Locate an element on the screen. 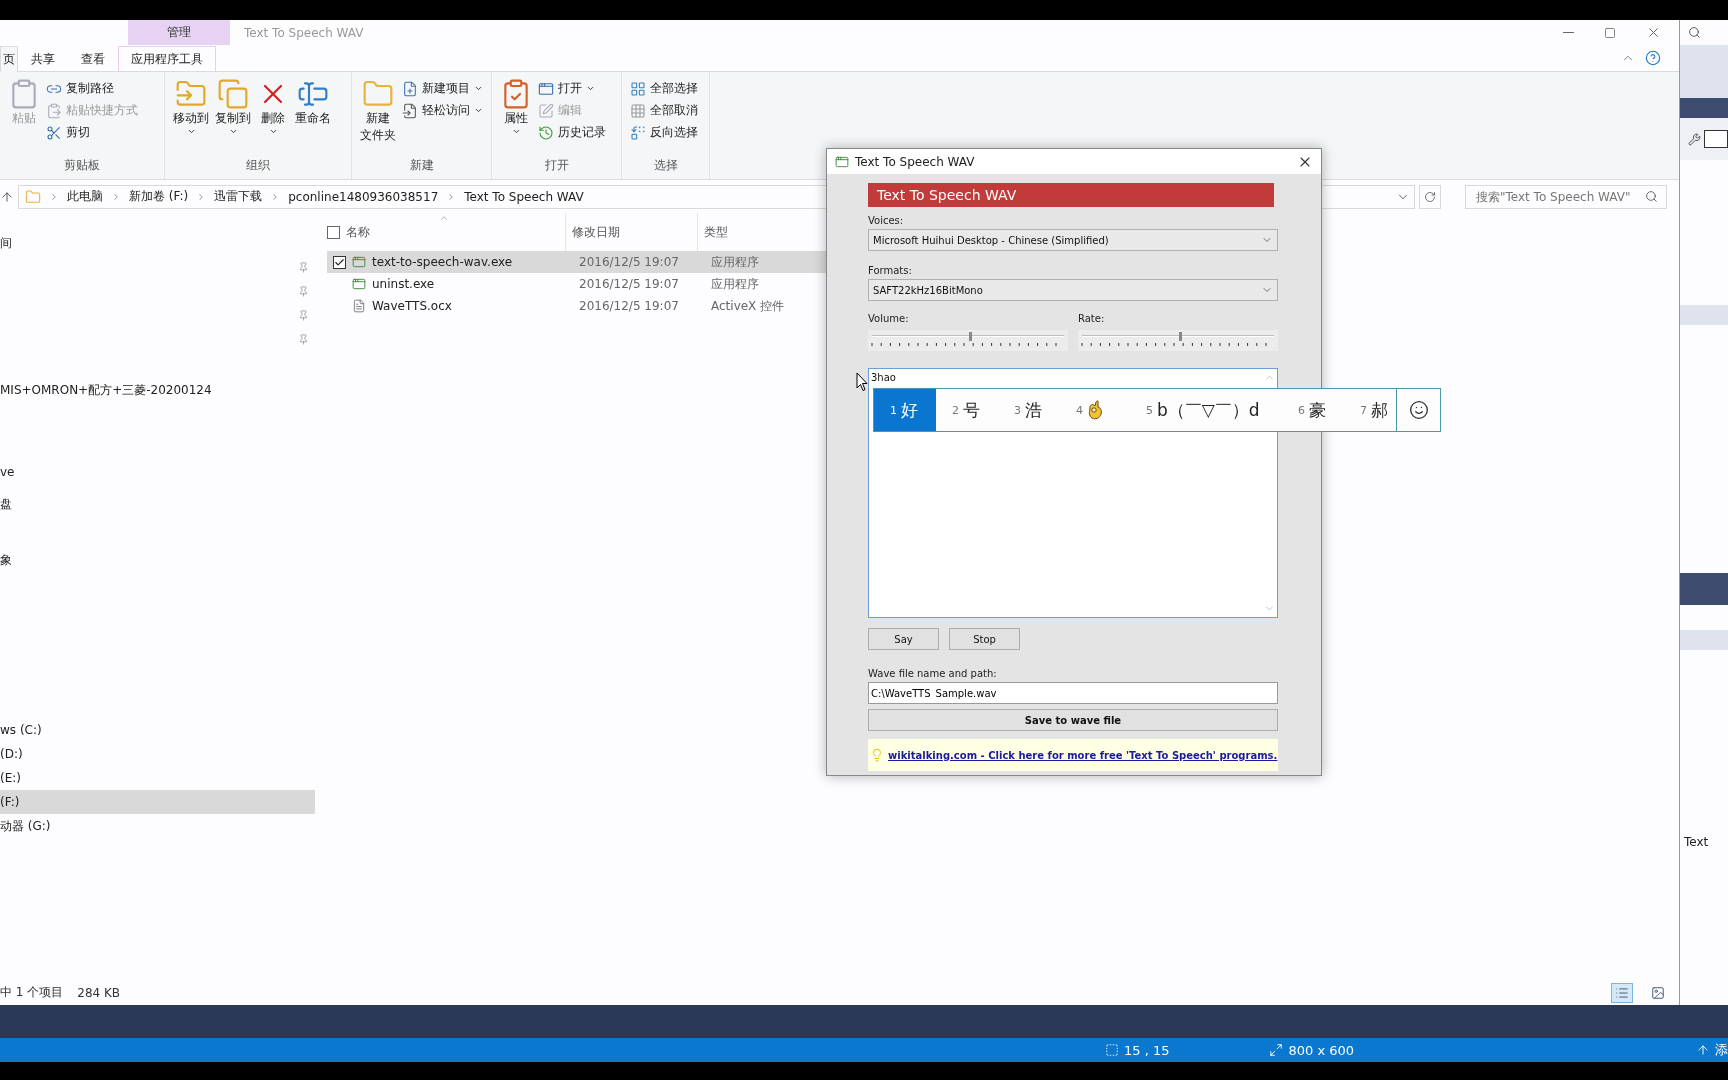 The image size is (1728, 1080). nav-item: MIS+OMRON+配方+三菱-20200124 is located at coordinates (157, 390).